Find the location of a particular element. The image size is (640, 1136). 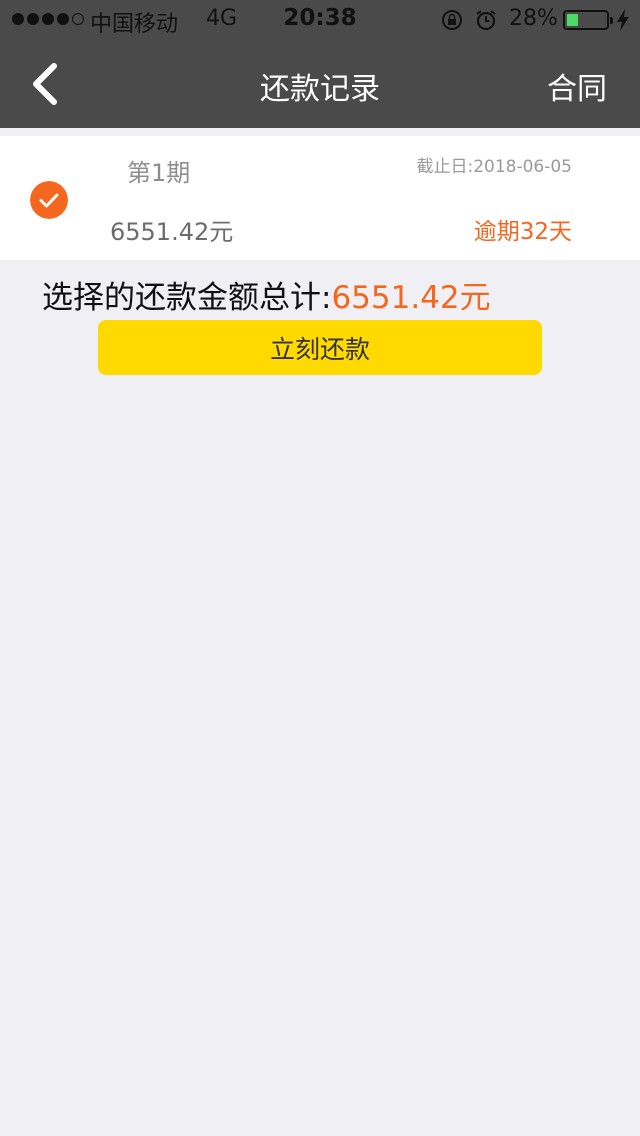

overdue-status: 逾期32天 is located at coordinates (522, 232).